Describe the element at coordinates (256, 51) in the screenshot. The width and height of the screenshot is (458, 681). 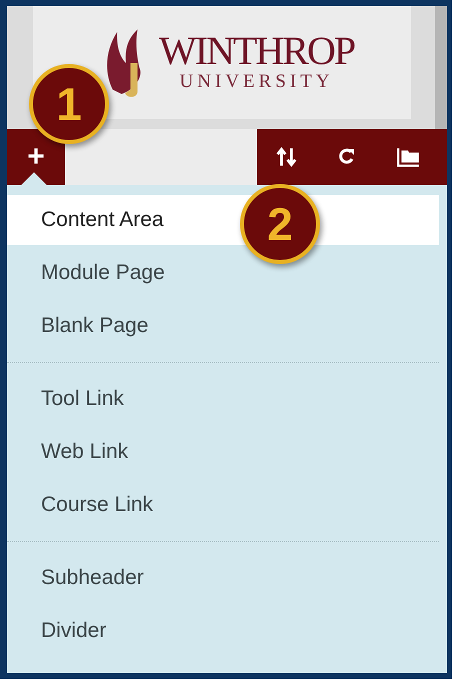
I see `logo-title: WINTHROP` at that location.